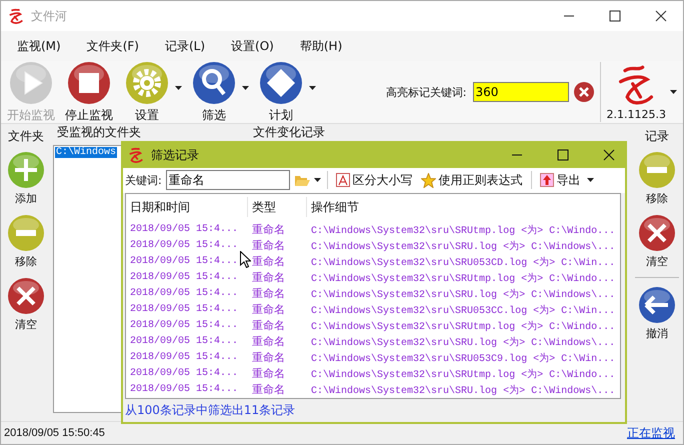 This screenshot has height=445, width=684. What do you see at coordinates (26, 170) in the screenshot?
I see `plus-icon` at bounding box center [26, 170].